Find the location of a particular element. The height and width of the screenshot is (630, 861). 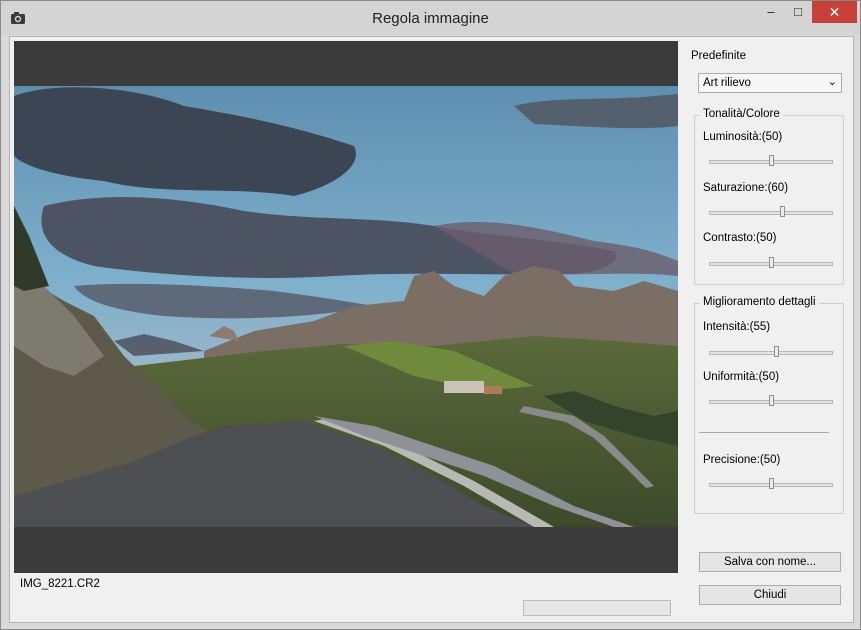

contrast-slider is located at coordinates (771, 263).